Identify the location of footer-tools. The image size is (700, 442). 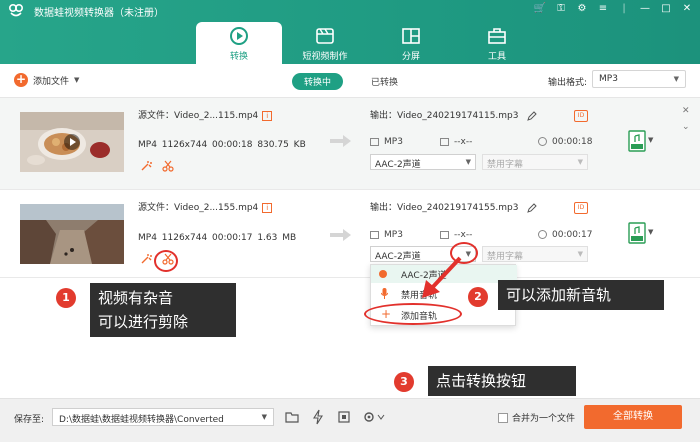
(335, 417).